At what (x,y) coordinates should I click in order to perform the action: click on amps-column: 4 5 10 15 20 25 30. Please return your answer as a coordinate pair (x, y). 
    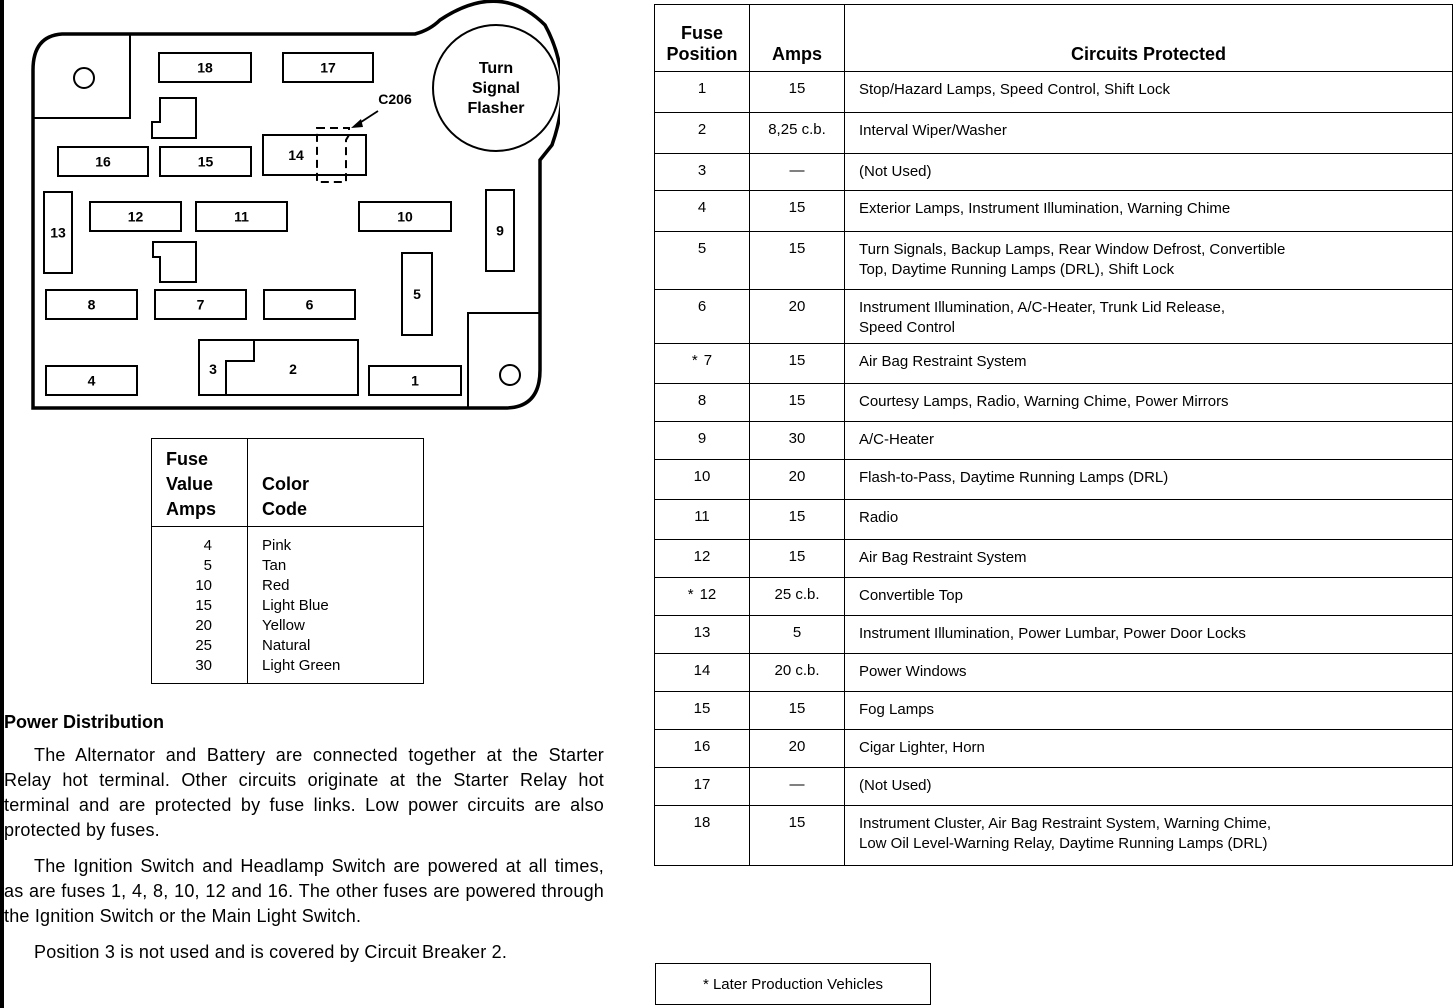
    Looking at the image, I should click on (182, 606).